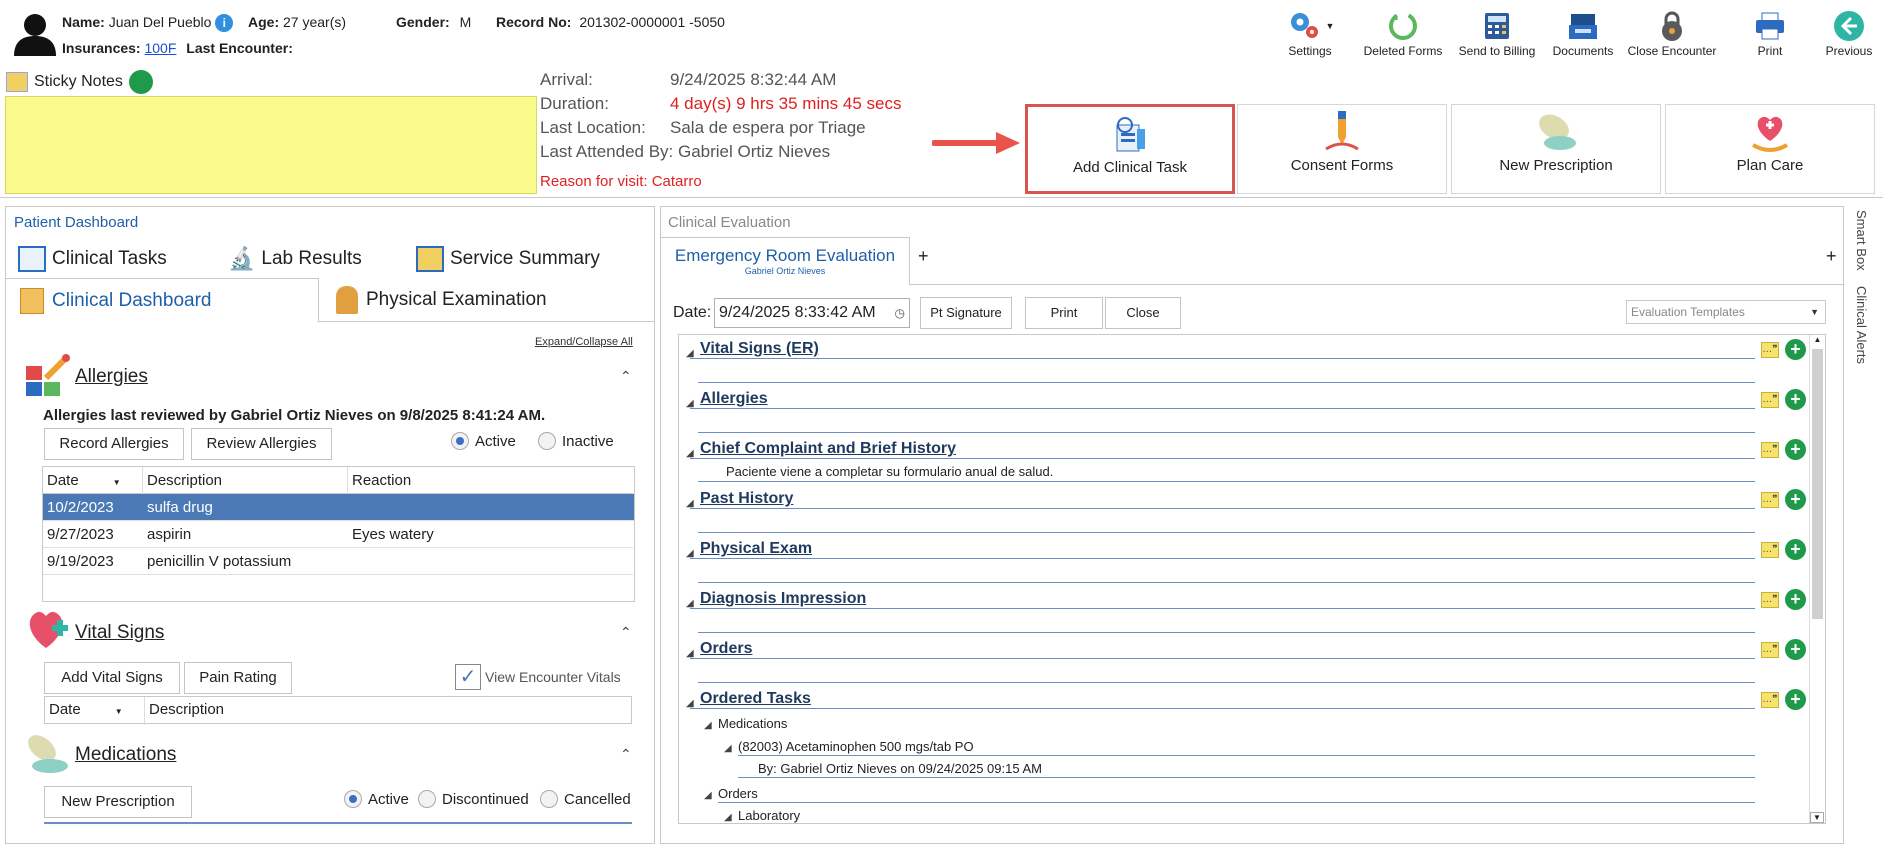 This screenshot has width=1883, height=850. What do you see at coordinates (92, 259) in the screenshot?
I see `tab-clinical-tasks: Clinical Tasks` at bounding box center [92, 259].